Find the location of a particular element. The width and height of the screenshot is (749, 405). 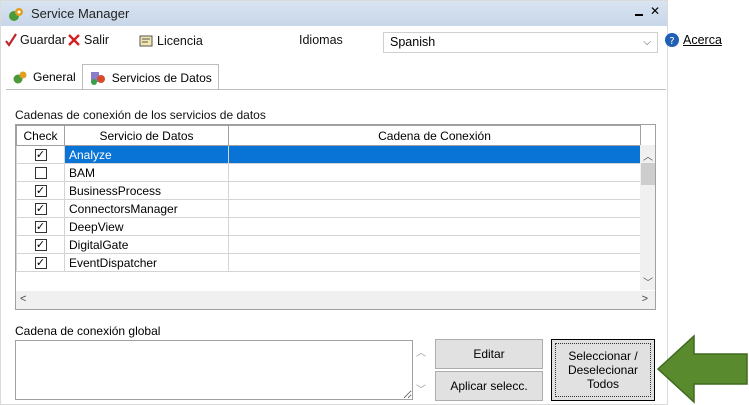

global-connection-scrollbar: ︿ ﹀ is located at coordinates (421, 370).